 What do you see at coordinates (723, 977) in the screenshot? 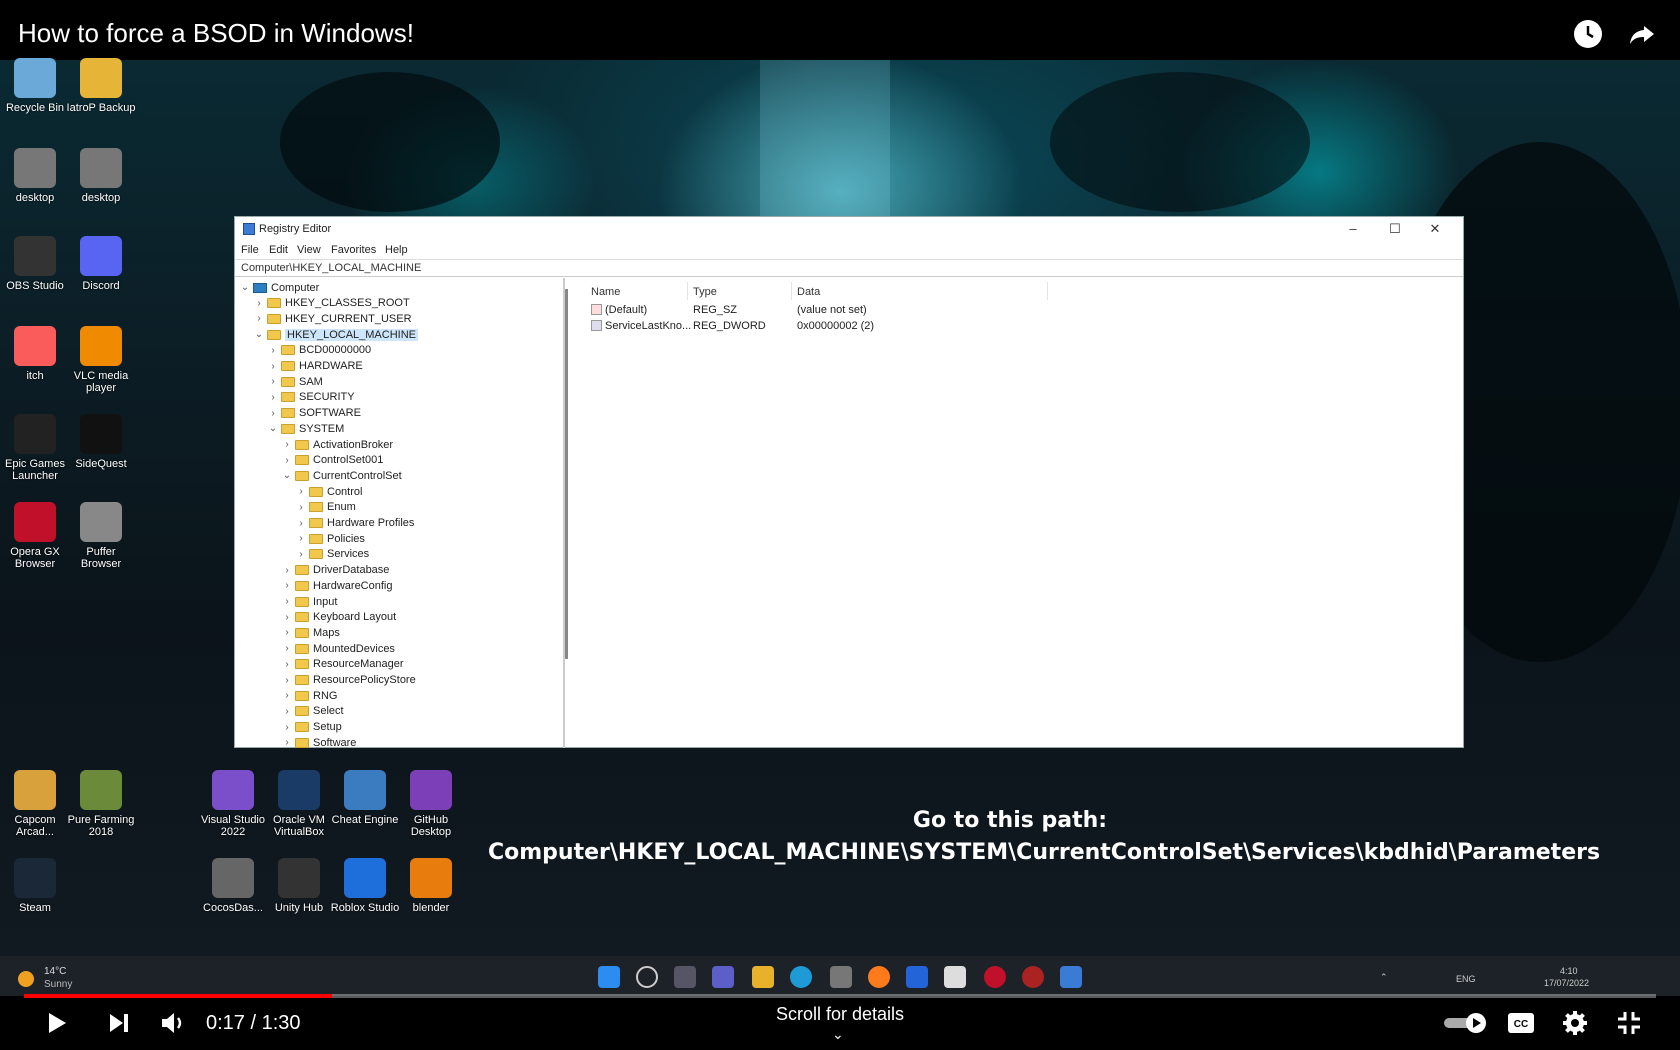
I see `teams-icon` at bounding box center [723, 977].